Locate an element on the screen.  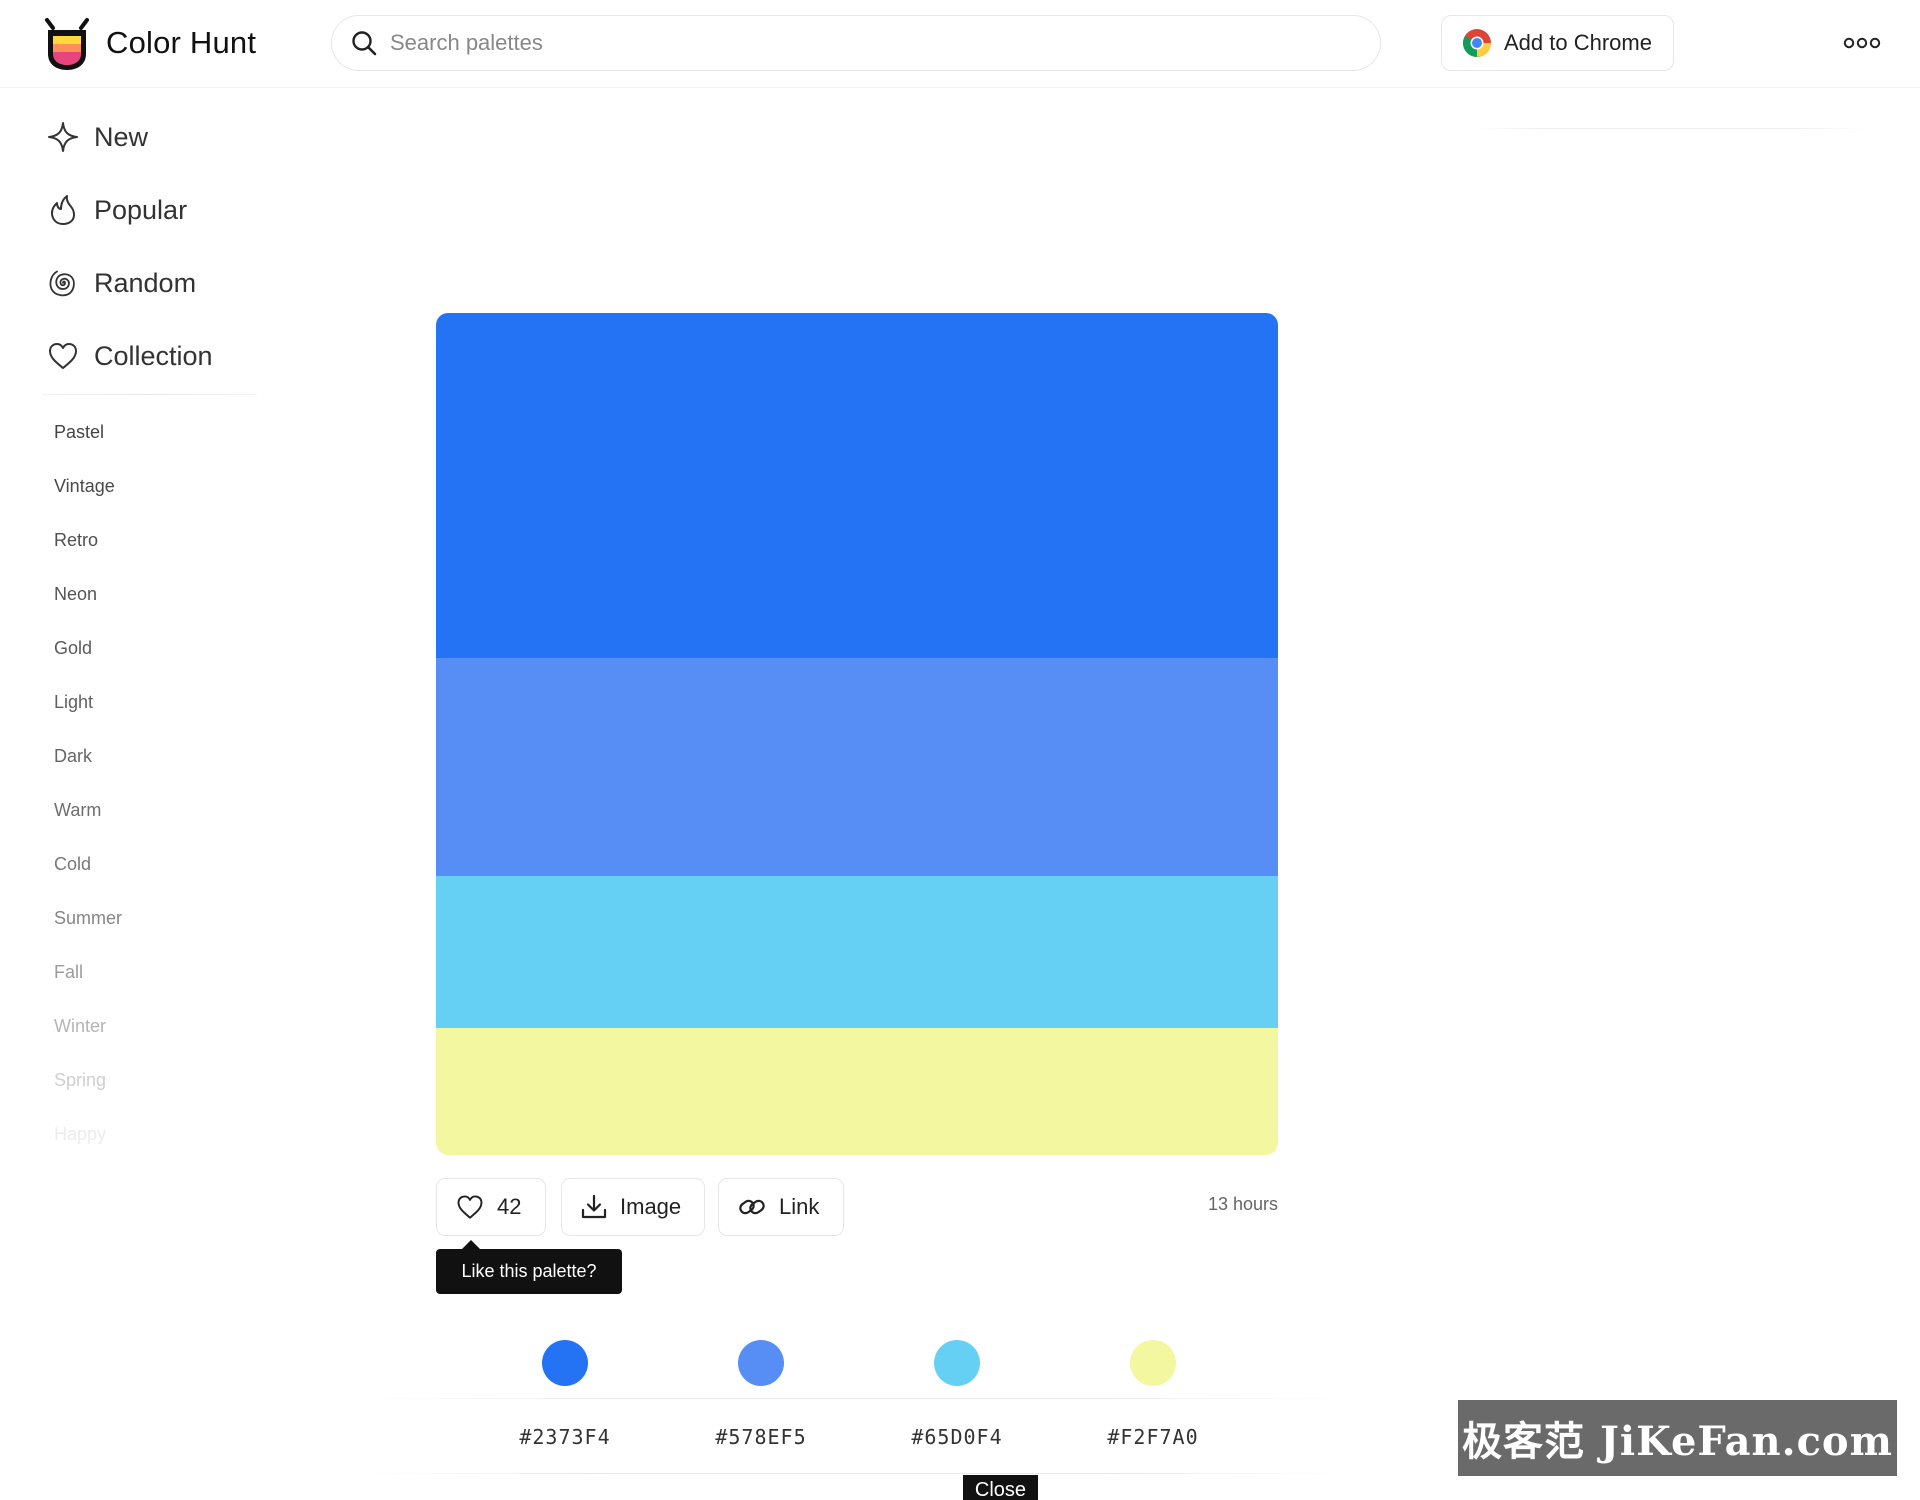
link-icon is located at coordinates (752, 1207).